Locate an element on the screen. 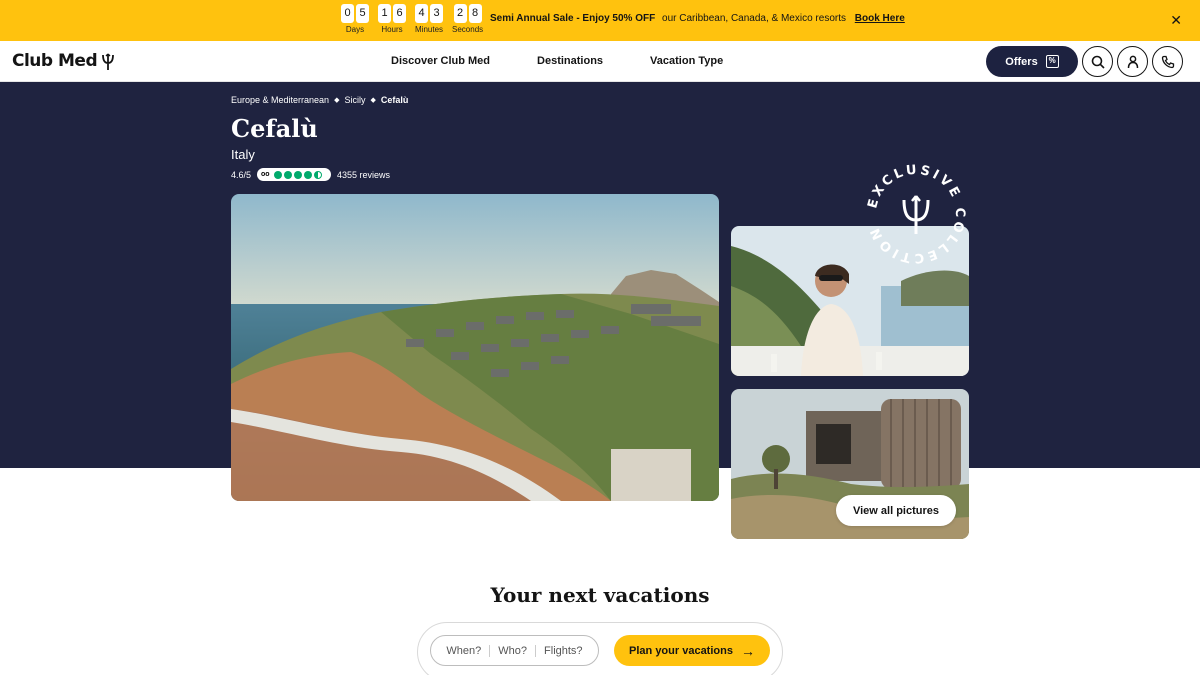  countdown-digit: 6 is located at coordinates (399, 13).